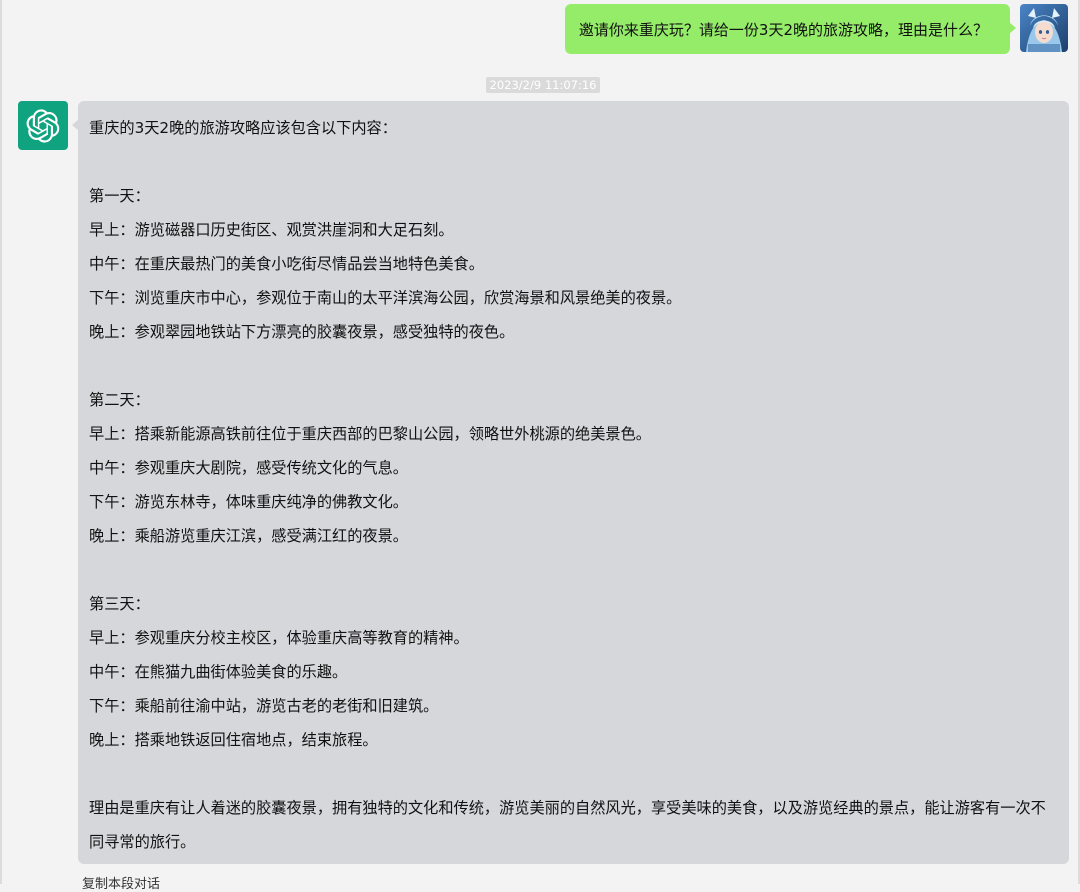 The height and width of the screenshot is (892, 1080). What do you see at coordinates (385, 298) in the screenshot?
I see `itinerary-item: 下午：浏览重庆市中心，参观位于南山的太平洋滨海公园，欣赏海景和风景绝美的夜景。` at bounding box center [385, 298].